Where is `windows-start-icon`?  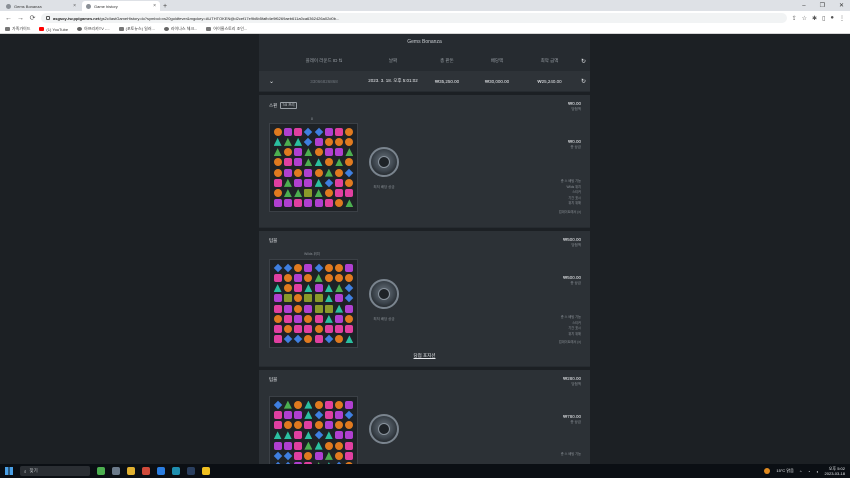
windows-start-icon is located at coordinates (9, 471).